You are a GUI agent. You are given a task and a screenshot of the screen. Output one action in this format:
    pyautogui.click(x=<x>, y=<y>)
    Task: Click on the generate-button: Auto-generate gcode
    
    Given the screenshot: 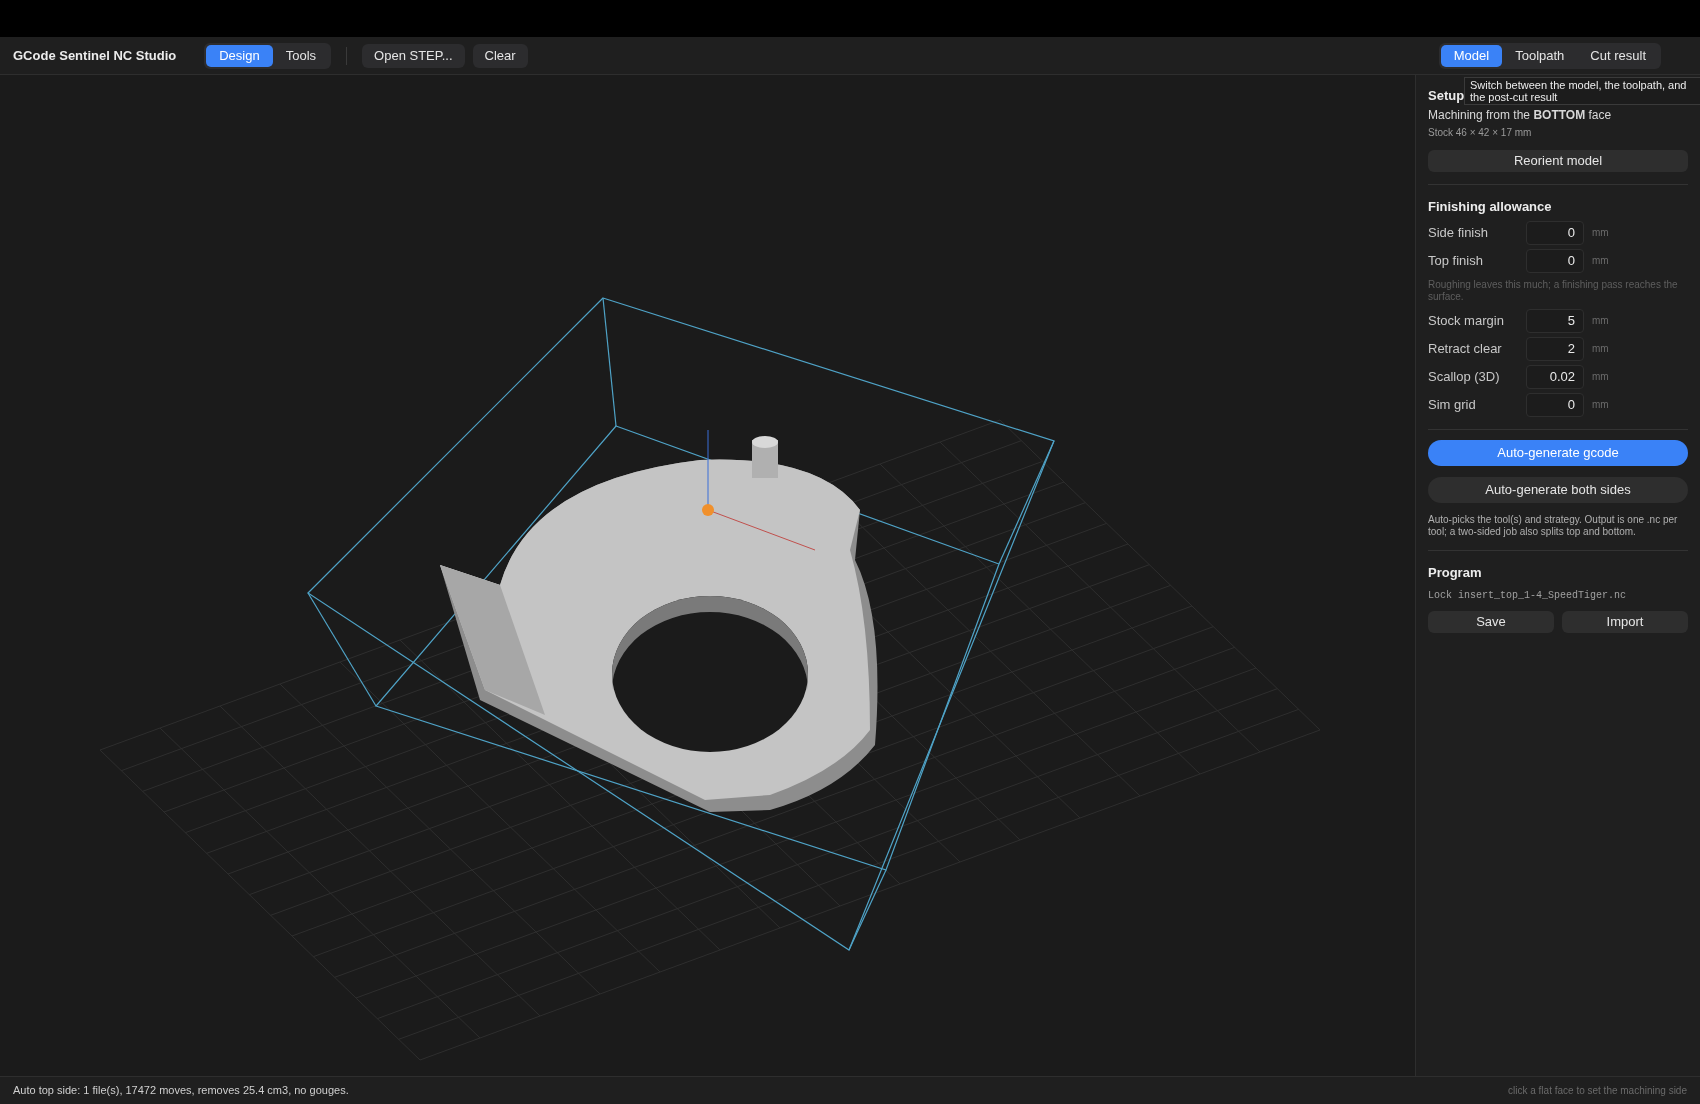 What is the action you would take?
    pyautogui.click(x=1558, y=452)
    